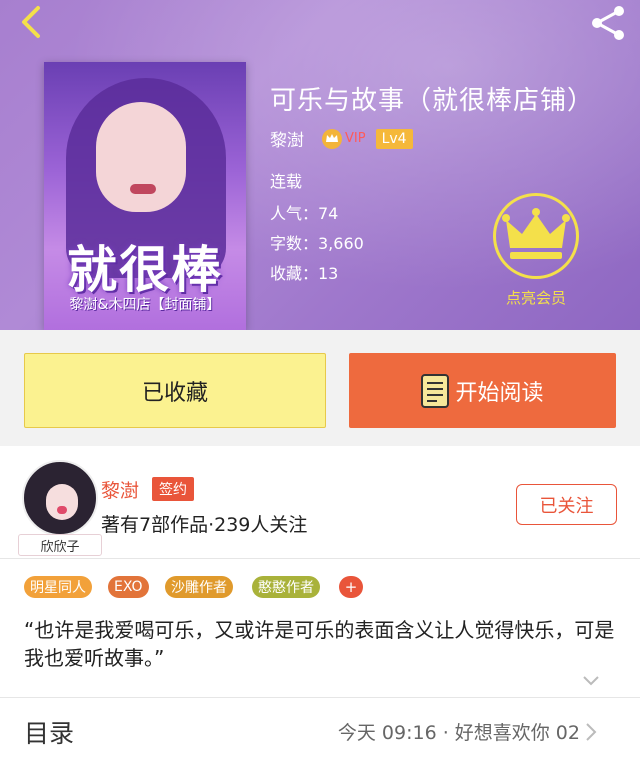 The image size is (640, 761). I want to click on toc-row: 目录 今天 09:16 · 好想喜欢你 02, so click(320, 729).